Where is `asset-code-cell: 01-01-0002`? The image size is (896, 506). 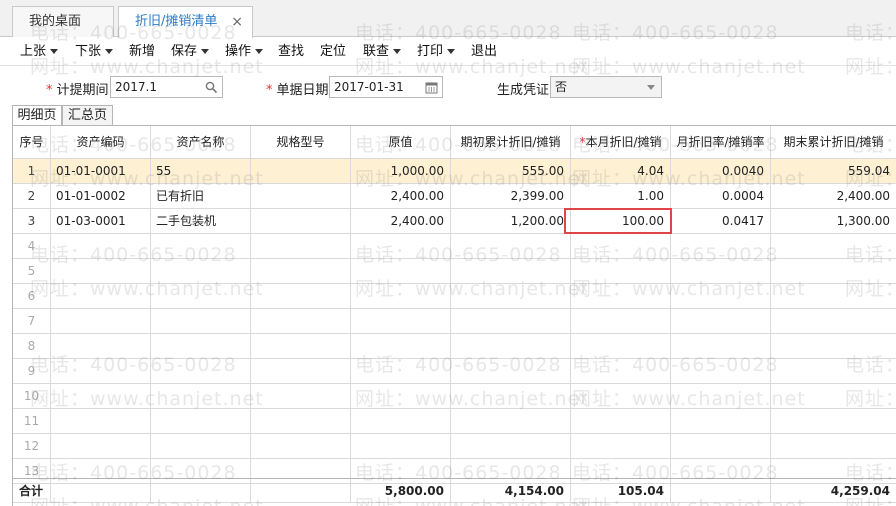 asset-code-cell: 01-01-0002 is located at coordinates (101, 196).